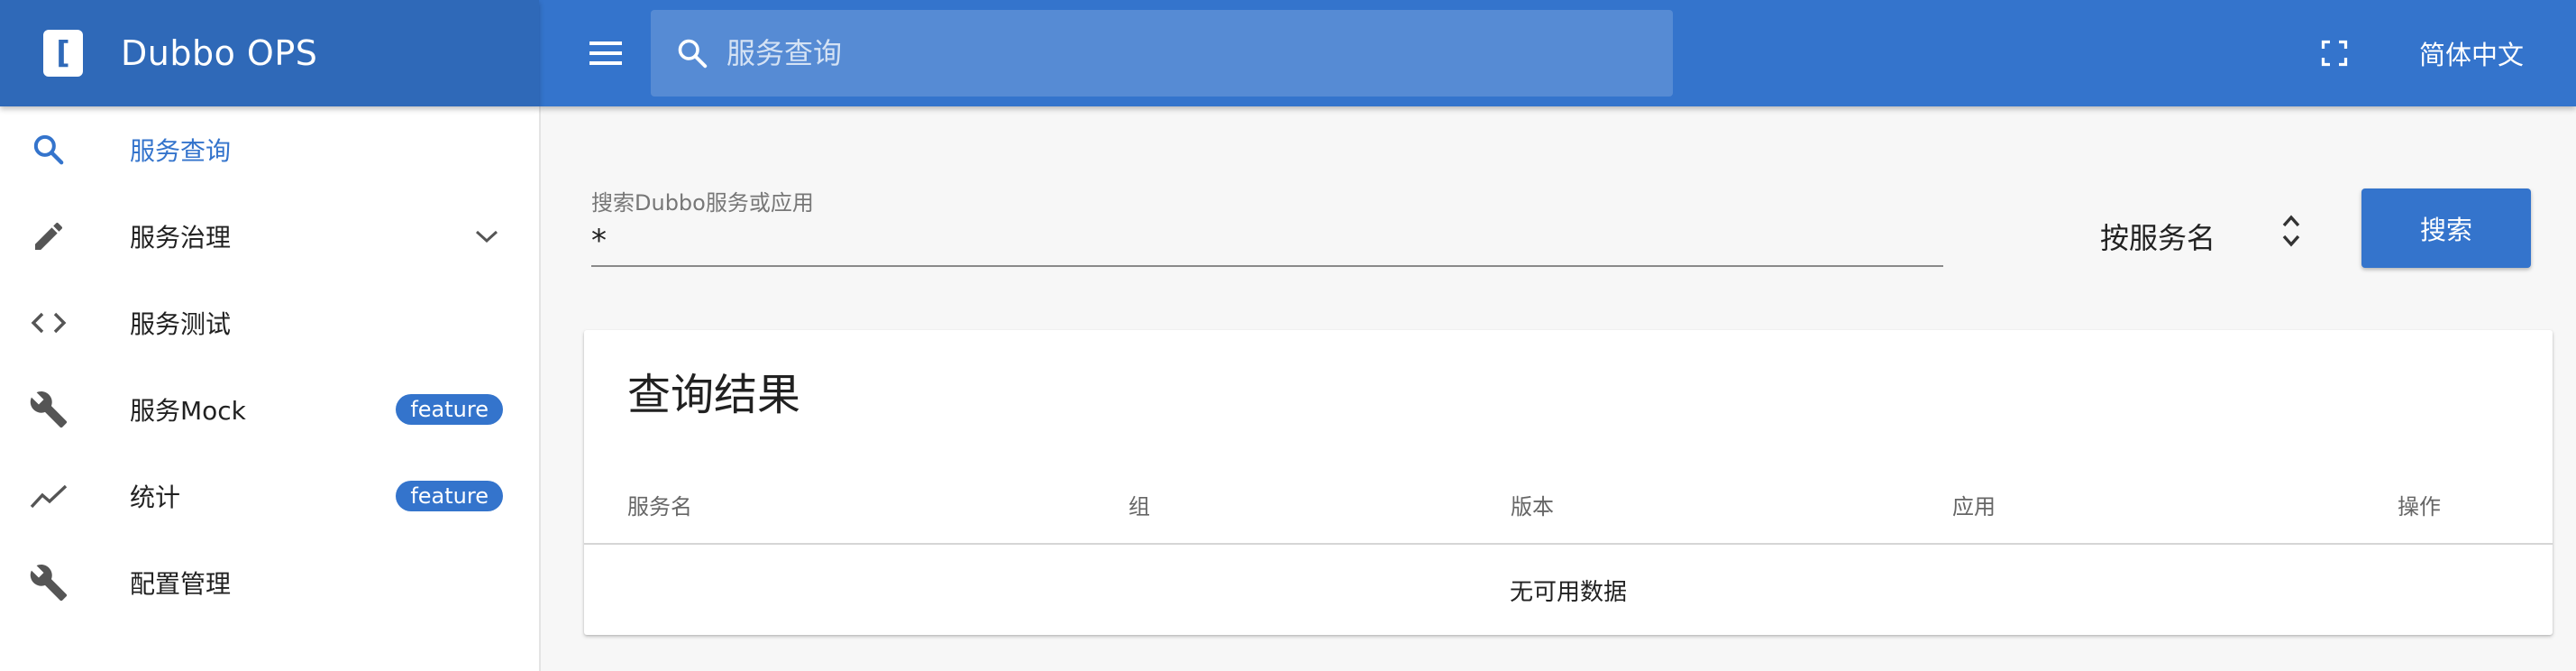 Image resolution: width=2576 pixels, height=671 pixels. I want to click on search-type-value: 按服务名, so click(2158, 238).